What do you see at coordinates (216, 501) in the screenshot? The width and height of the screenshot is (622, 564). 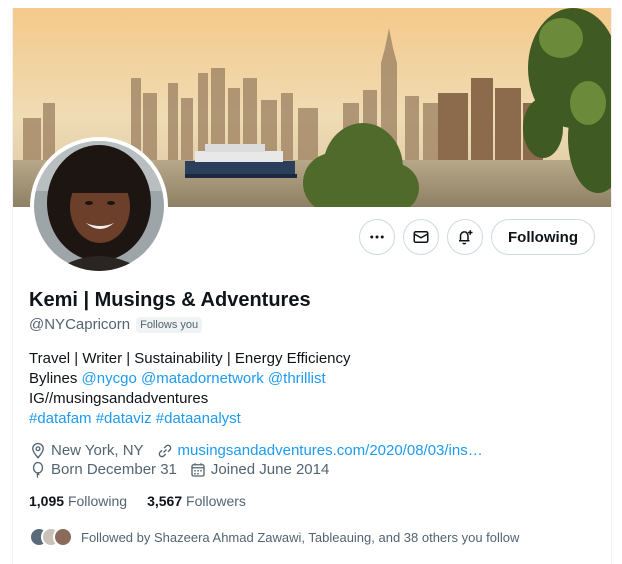 I see `followers-label: Followers` at bounding box center [216, 501].